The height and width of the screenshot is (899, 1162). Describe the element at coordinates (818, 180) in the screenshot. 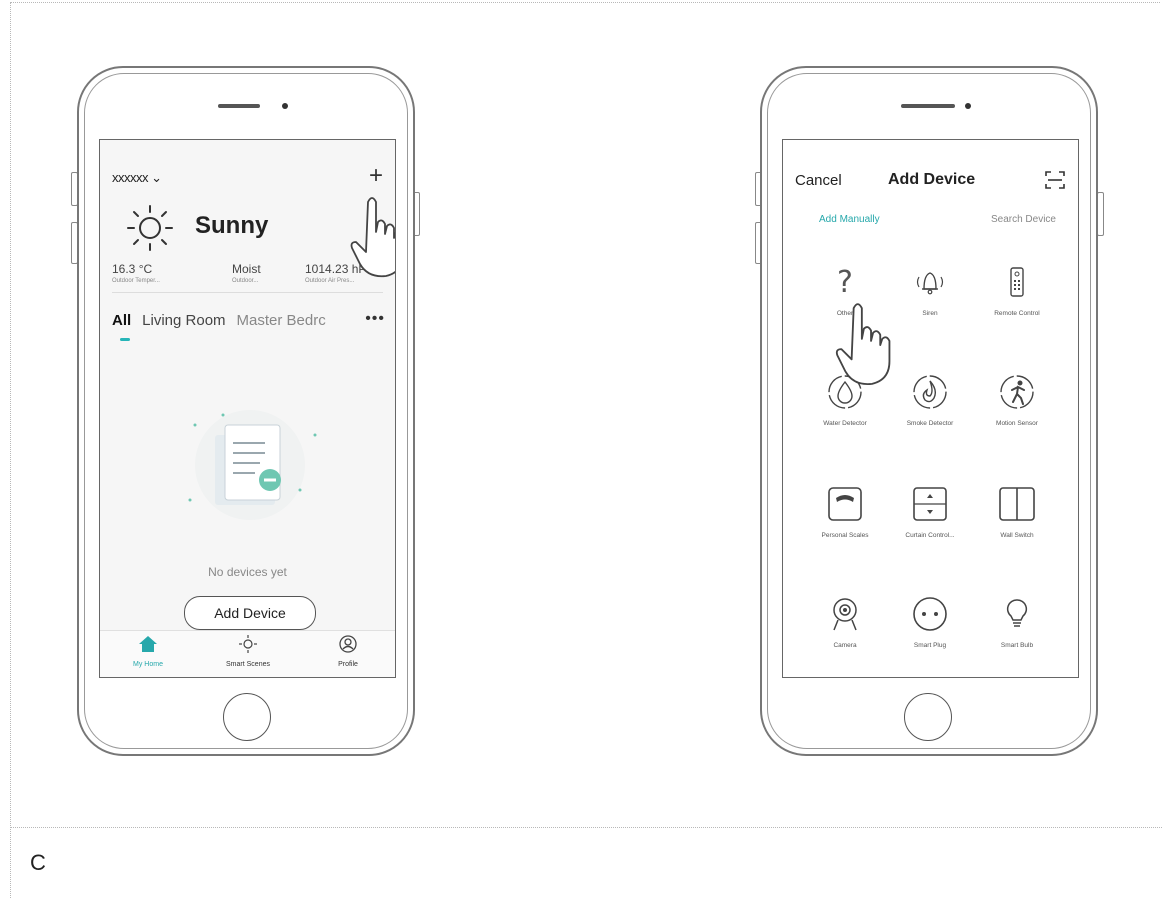

I see `cancel-button: Cancel` at that location.